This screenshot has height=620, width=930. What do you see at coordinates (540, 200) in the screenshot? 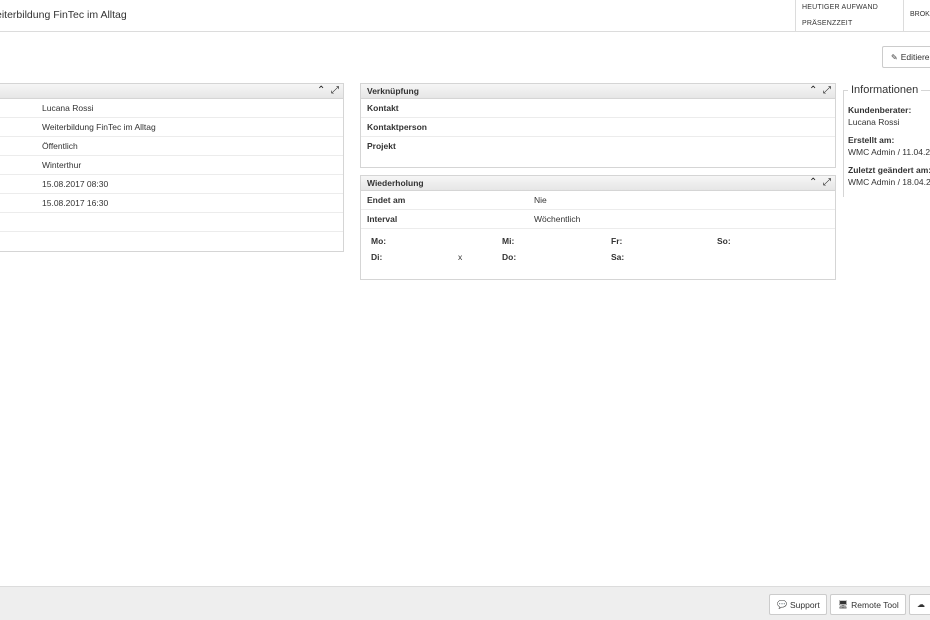
I see `end-value: Nie` at bounding box center [540, 200].